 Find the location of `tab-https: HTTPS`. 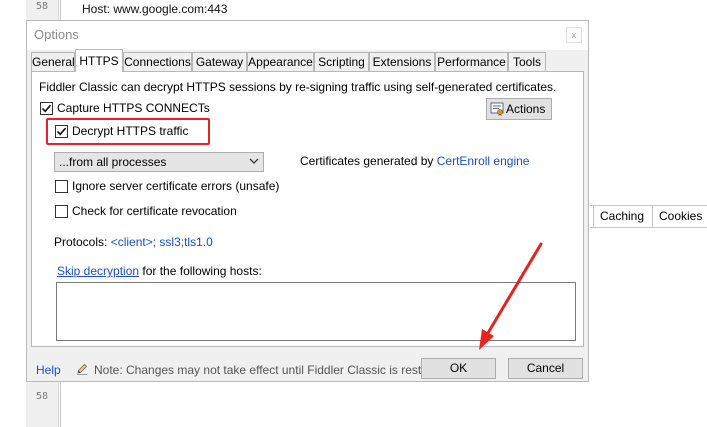

tab-https: HTTPS is located at coordinates (99, 60).